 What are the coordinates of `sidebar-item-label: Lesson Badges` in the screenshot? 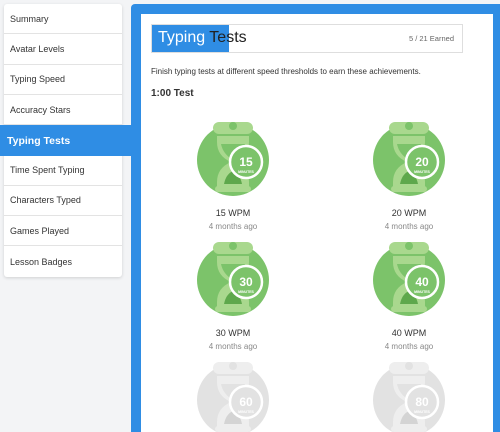 It's located at (41, 261).